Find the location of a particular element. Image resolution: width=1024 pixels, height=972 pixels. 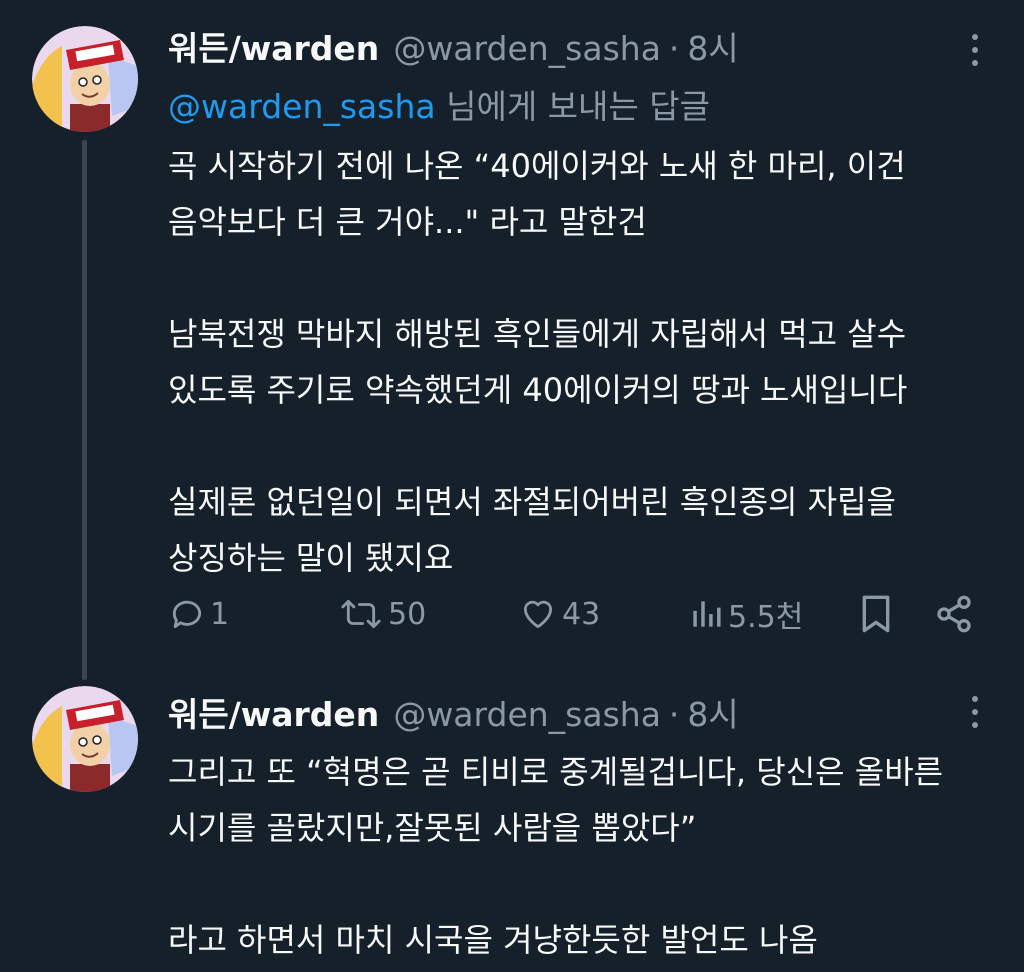

reply-to-mention: @warden_sasha is located at coordinates (302, 106).